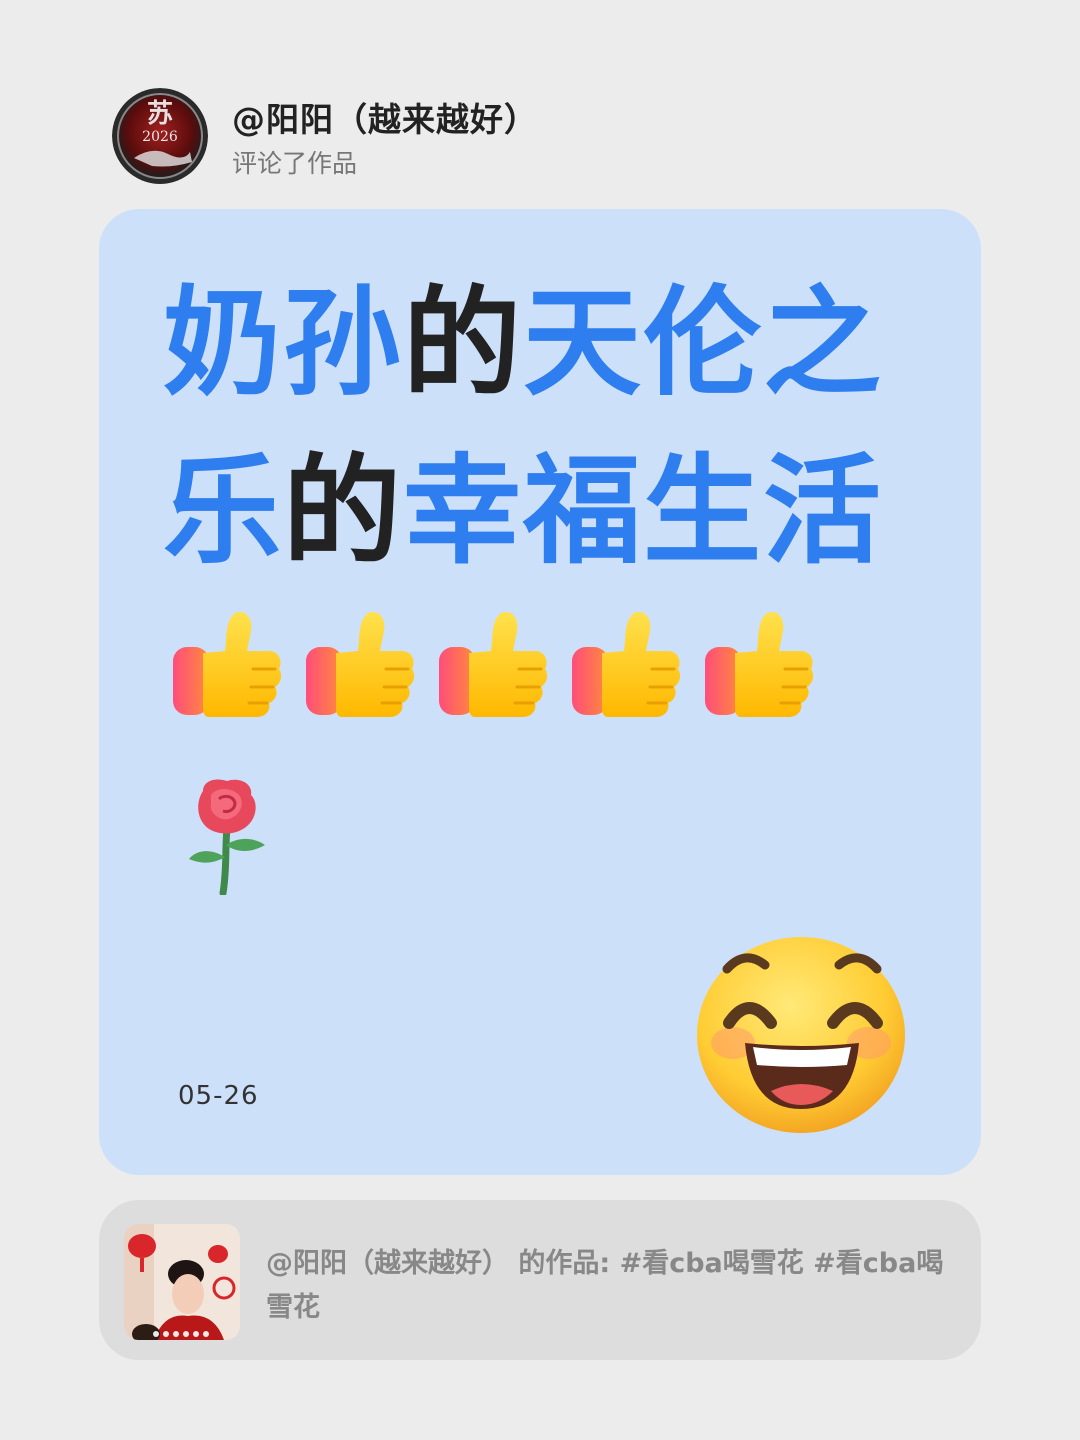 The height and width of the screenshot is (1440, 1080). Describe the element at coordinates (283, 343) in the screenshot. I see `headline-segment: 奶孙` at that location.